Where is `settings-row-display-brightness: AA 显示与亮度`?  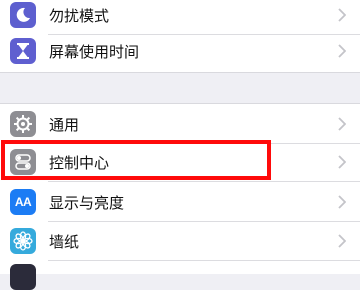 settings-row-display-brightness: AA 显示与亮度 is located at coordinates (180, 202).